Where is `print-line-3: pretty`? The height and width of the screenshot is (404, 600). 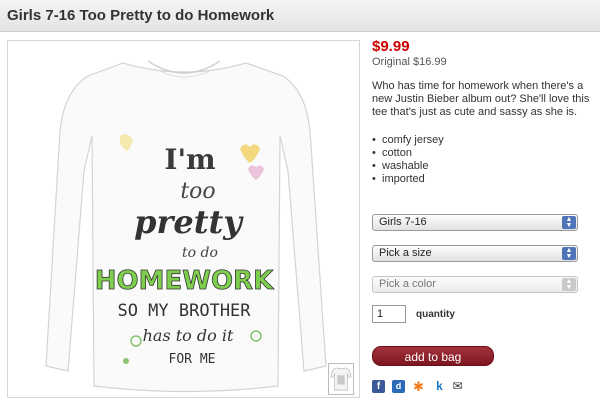
print-line-3: pretty is located at coordinates (189, 222).